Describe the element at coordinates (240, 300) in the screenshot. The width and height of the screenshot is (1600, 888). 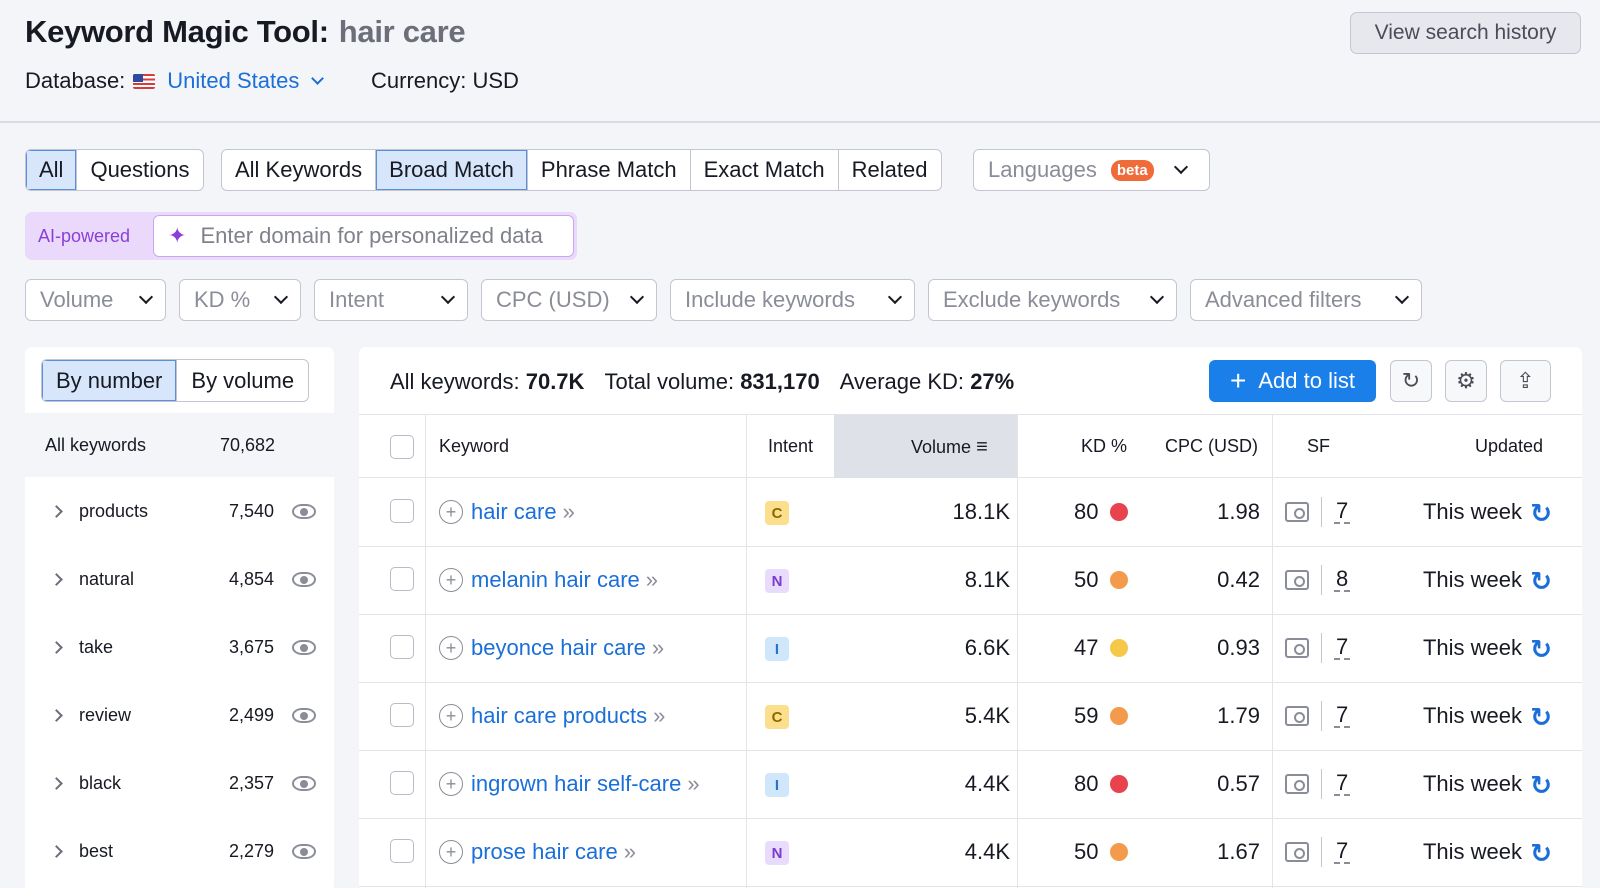
I see `filter-kd: KD %` at that location.